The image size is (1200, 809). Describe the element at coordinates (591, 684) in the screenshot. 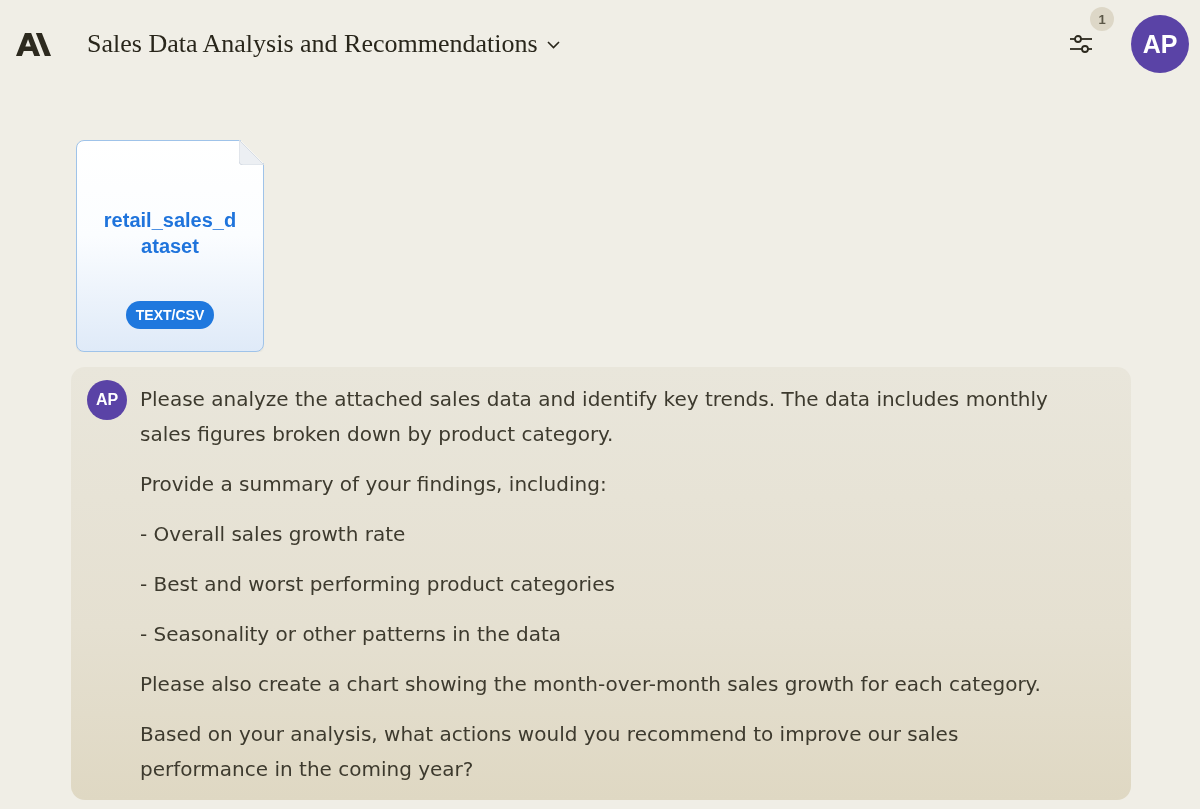

I see `message-text: Please also create a chart showing the month-over-month sales growth for each category.` at that location.